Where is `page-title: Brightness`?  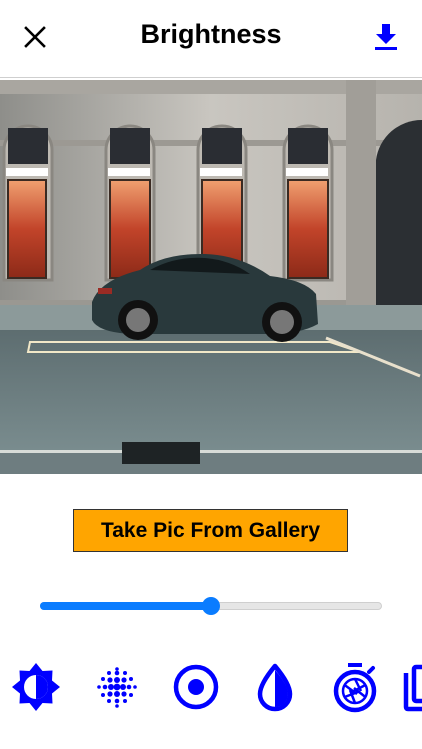
page-title: Brightness is located at coordinates (211, 34).